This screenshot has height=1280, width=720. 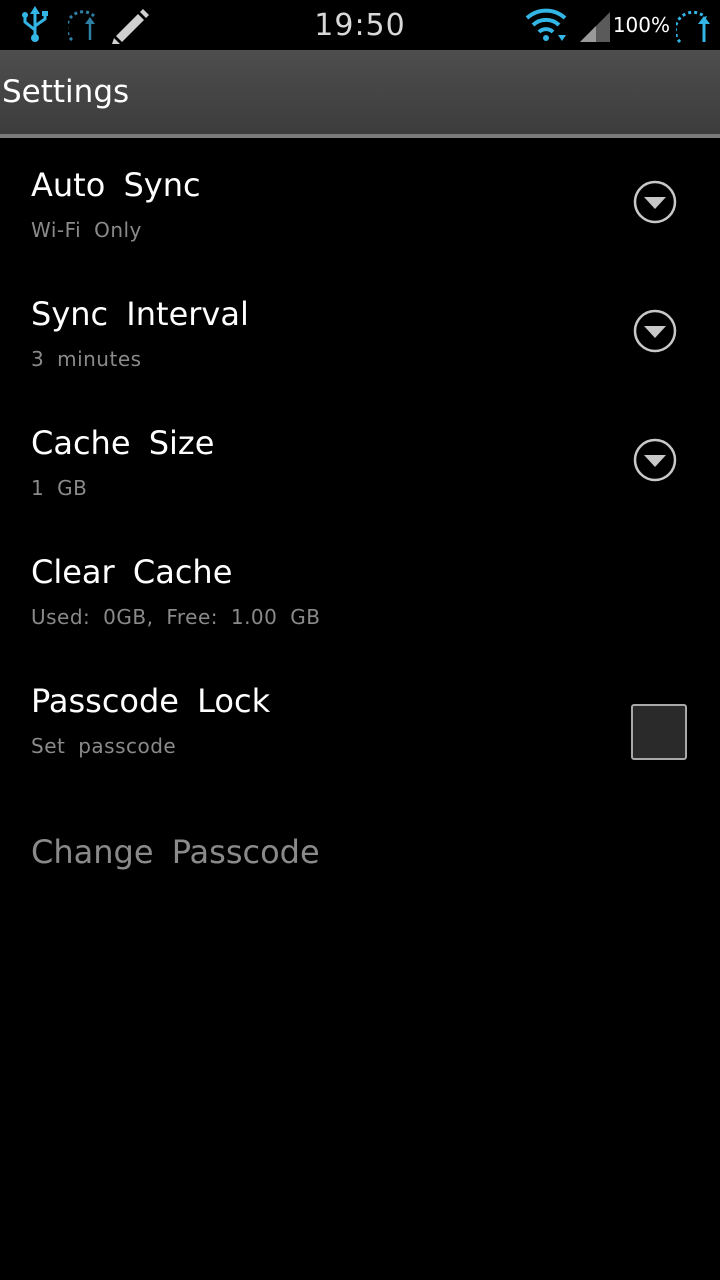 I want to click on setting-label: Passcode Lock, so click(x=151, y=701).